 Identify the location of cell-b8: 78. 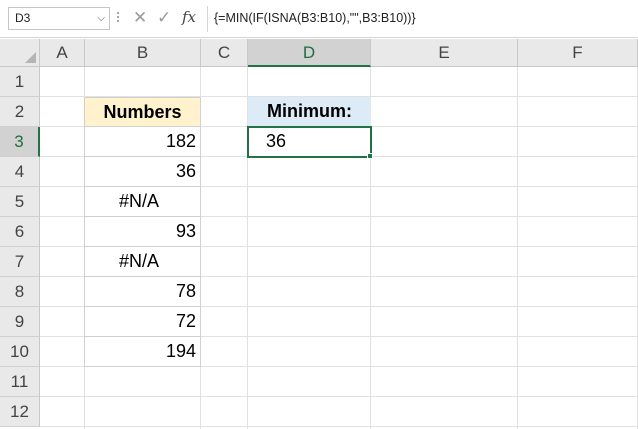
(142, 291).